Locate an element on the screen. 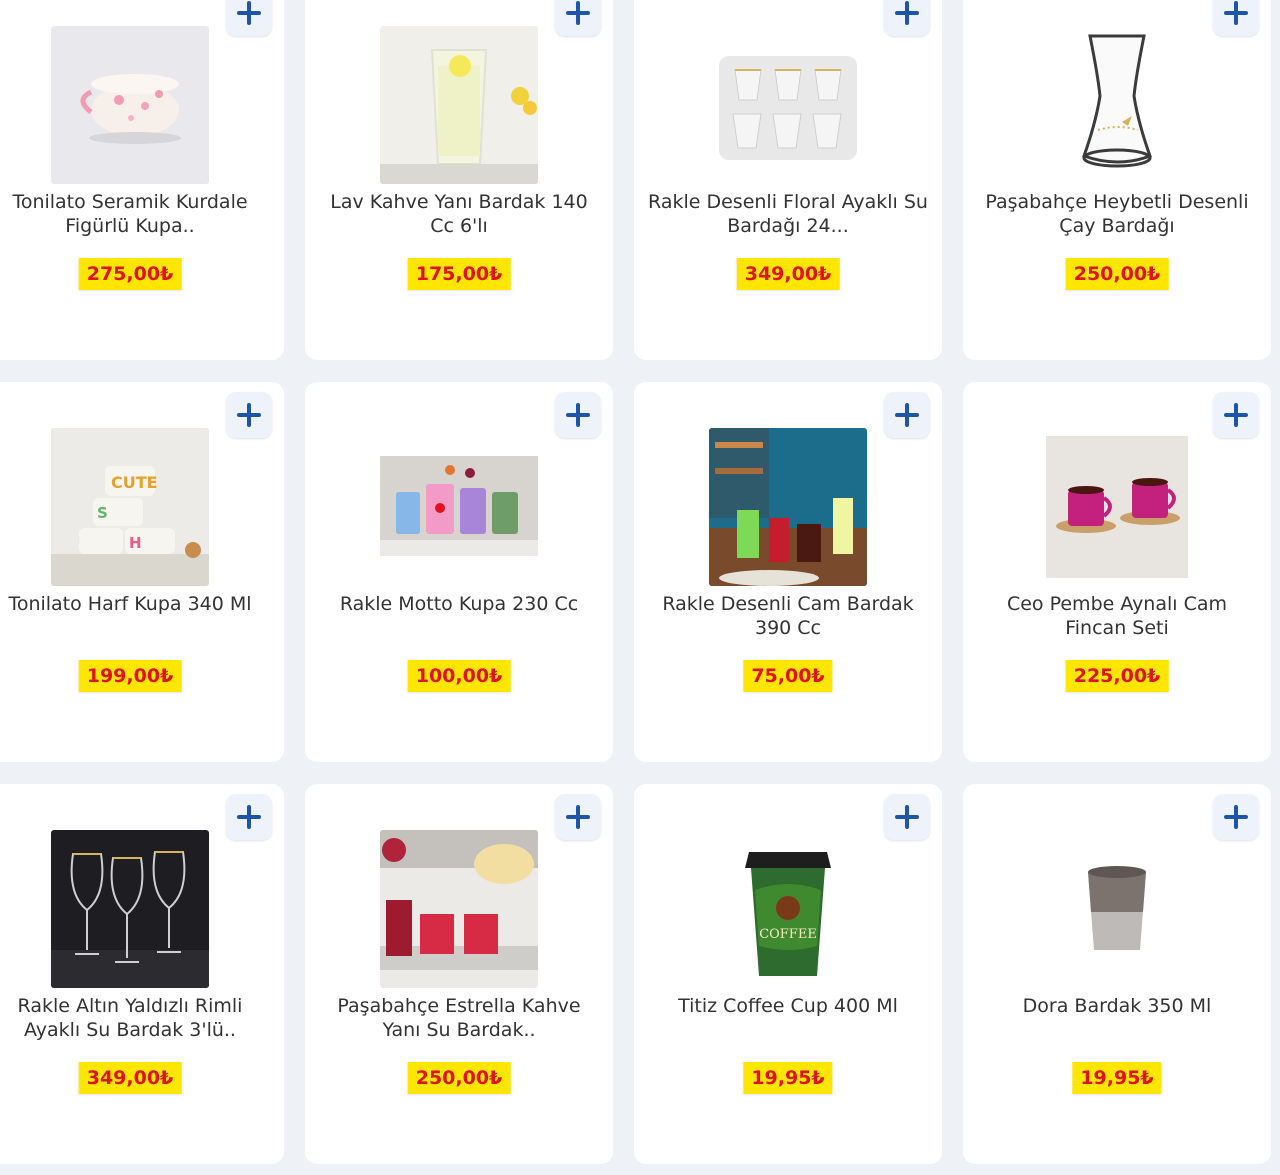  juice-glasses-image is located at coordinates (459, 909).